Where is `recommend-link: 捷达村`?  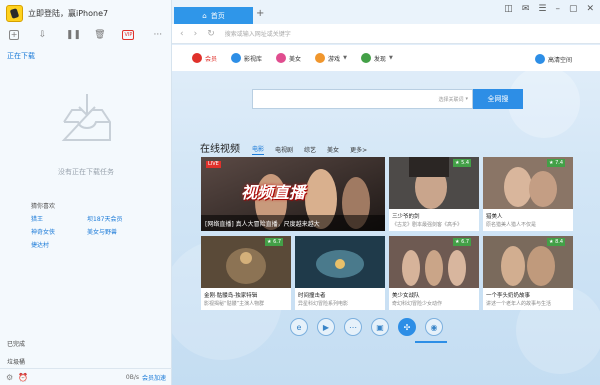 recommend-link: 捷达村 is located at coordinates (40, 244).